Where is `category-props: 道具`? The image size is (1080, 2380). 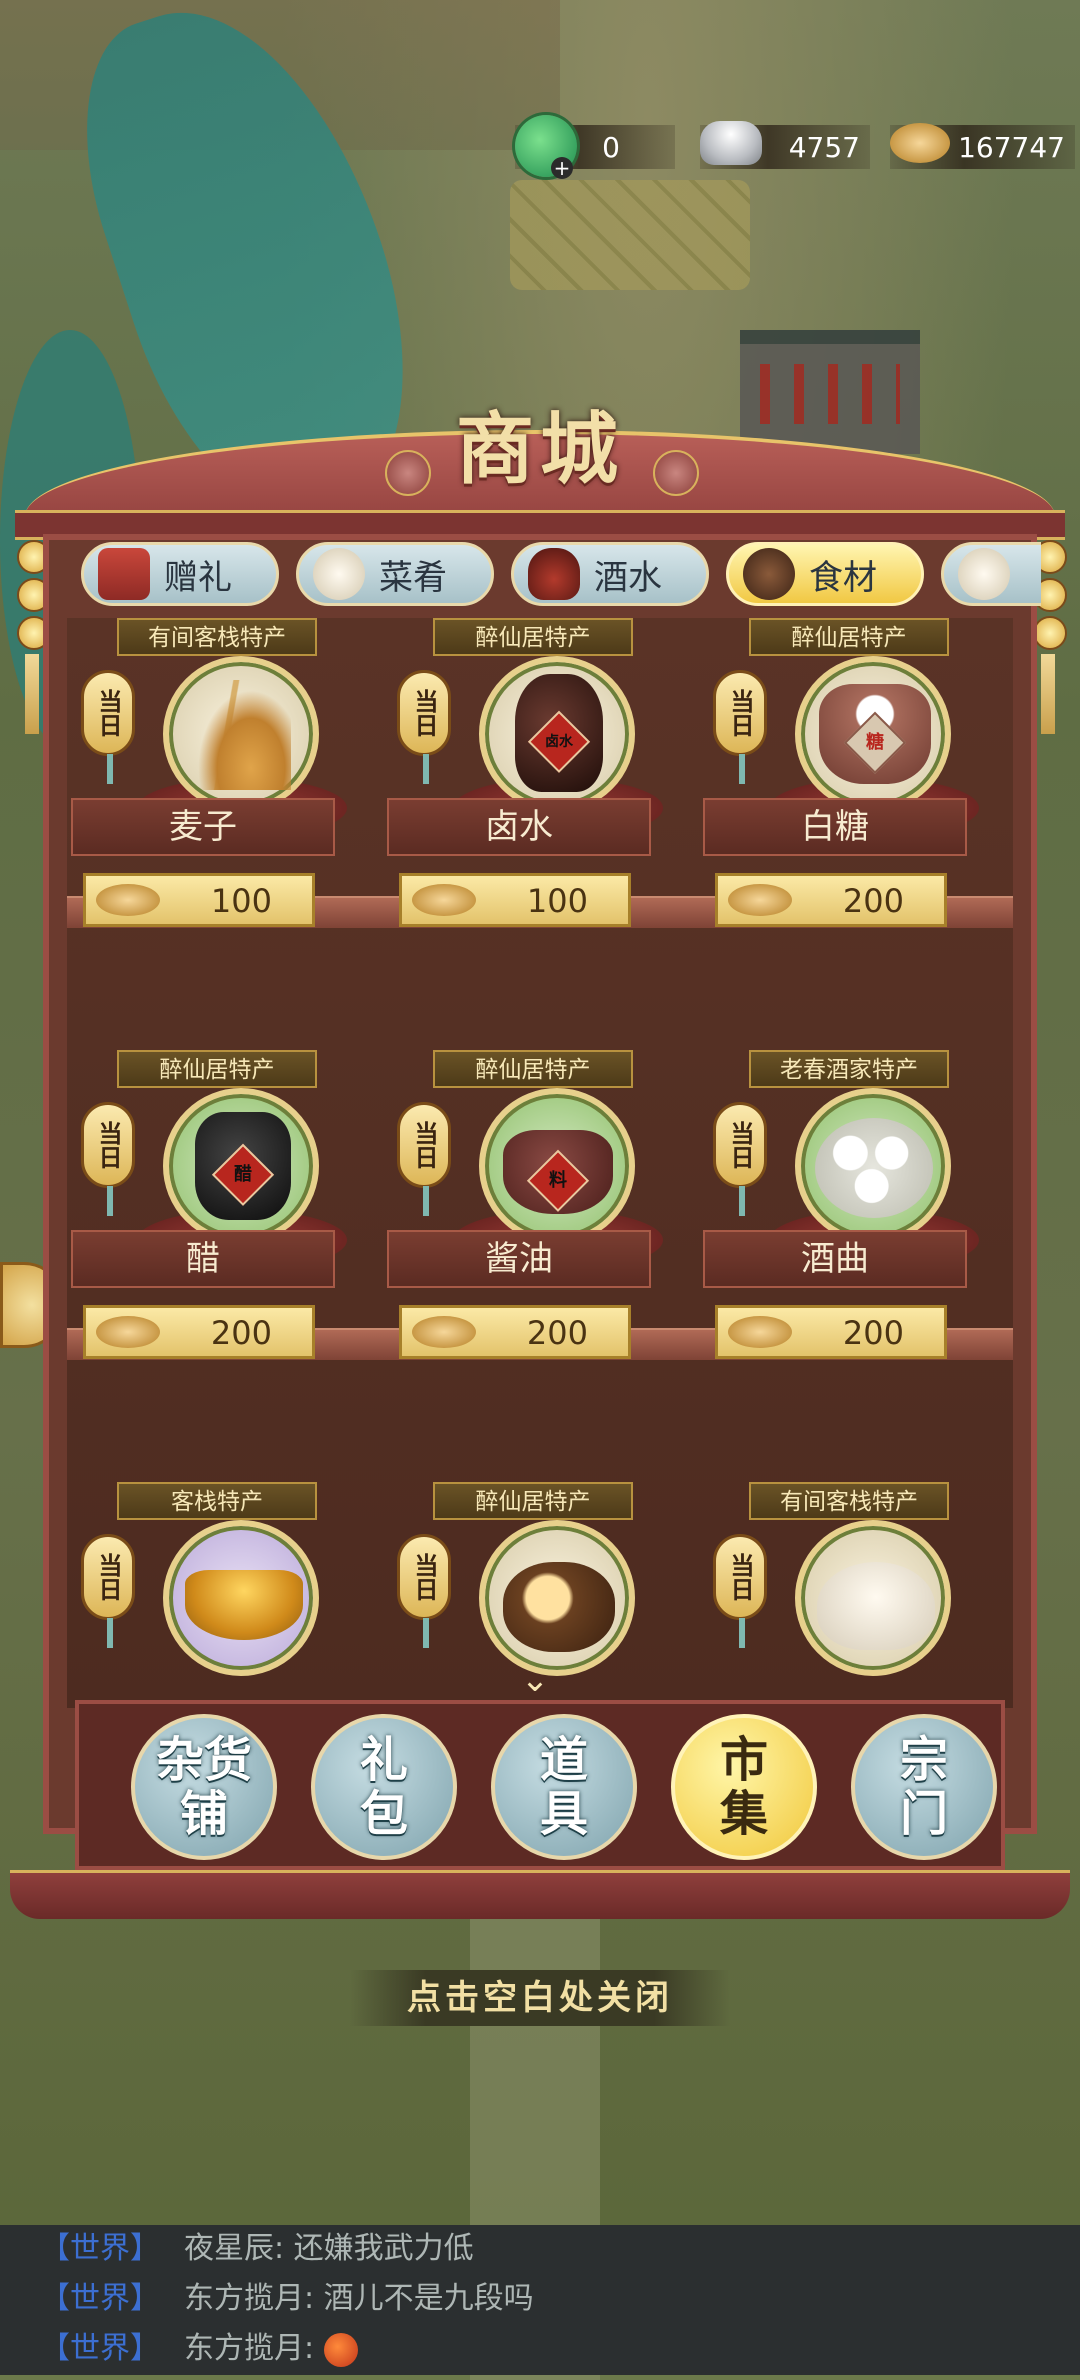
category-props: 道具 is located at coordinates (564, 1787).